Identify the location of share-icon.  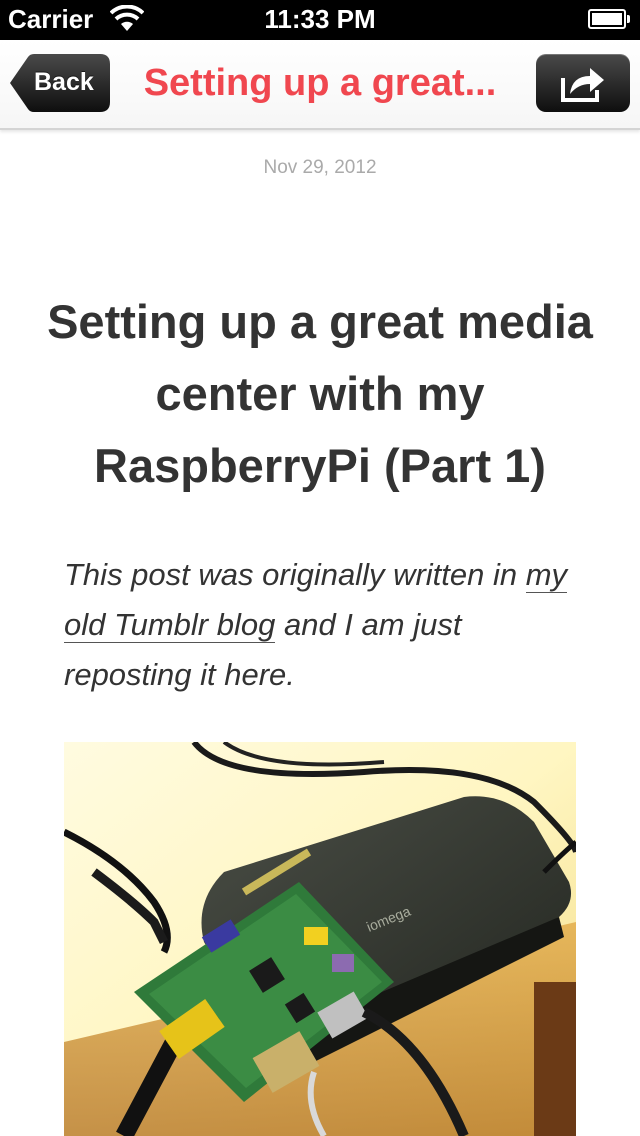
(582, 85).